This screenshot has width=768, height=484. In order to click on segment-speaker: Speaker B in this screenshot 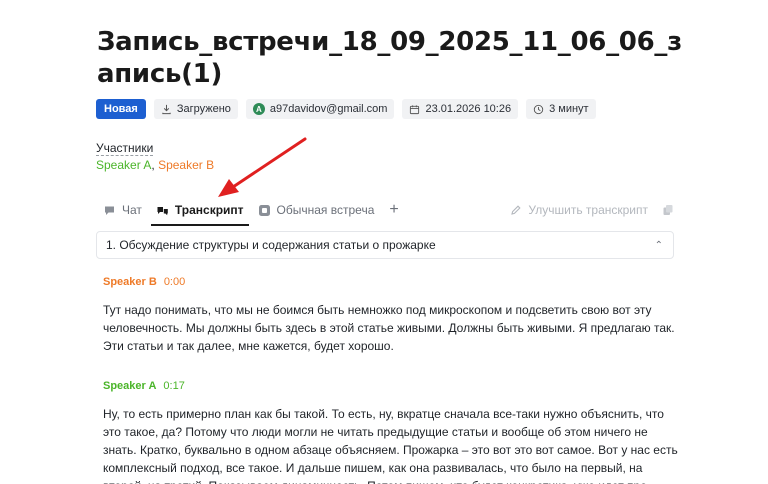, I will do `click(130, 282)`.